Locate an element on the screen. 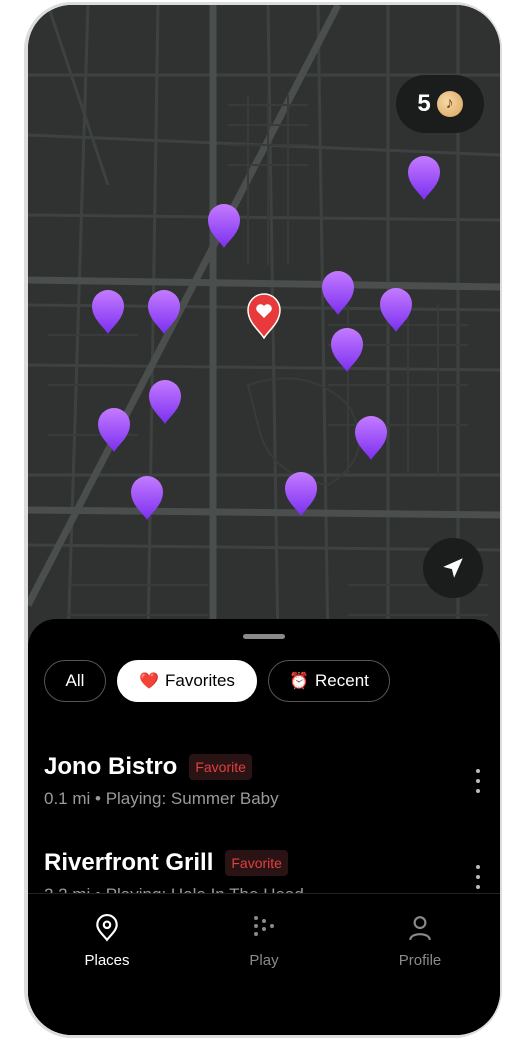 The height and width of the screenshot is (1040, 526). locate-me-button is located at coordinates (453, 568).